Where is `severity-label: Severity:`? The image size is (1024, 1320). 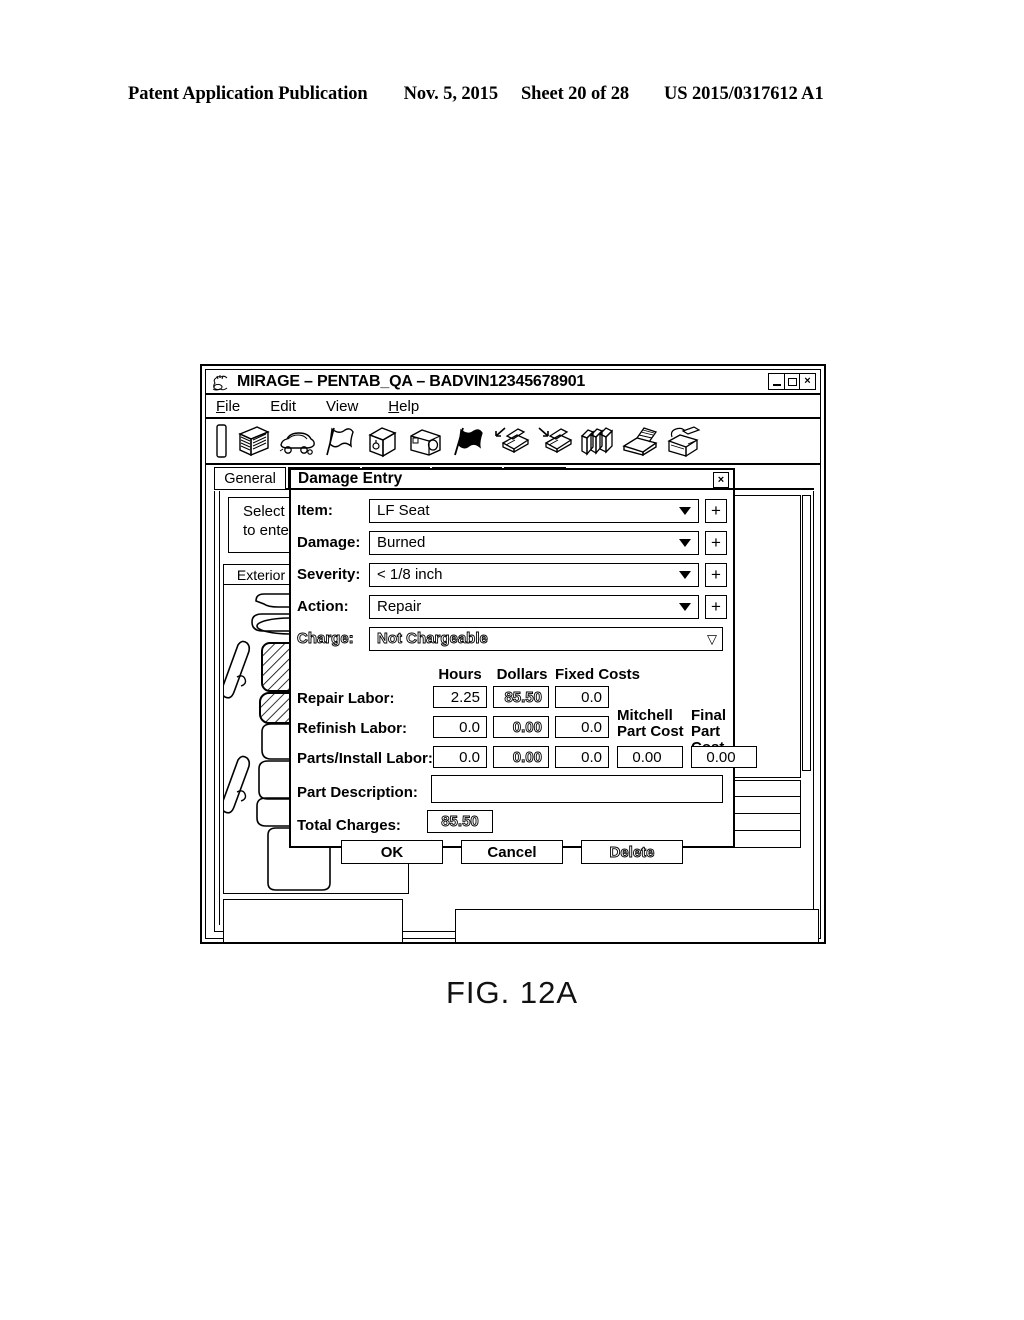
severity-label: Severity: is located at coordinates (329, 574).